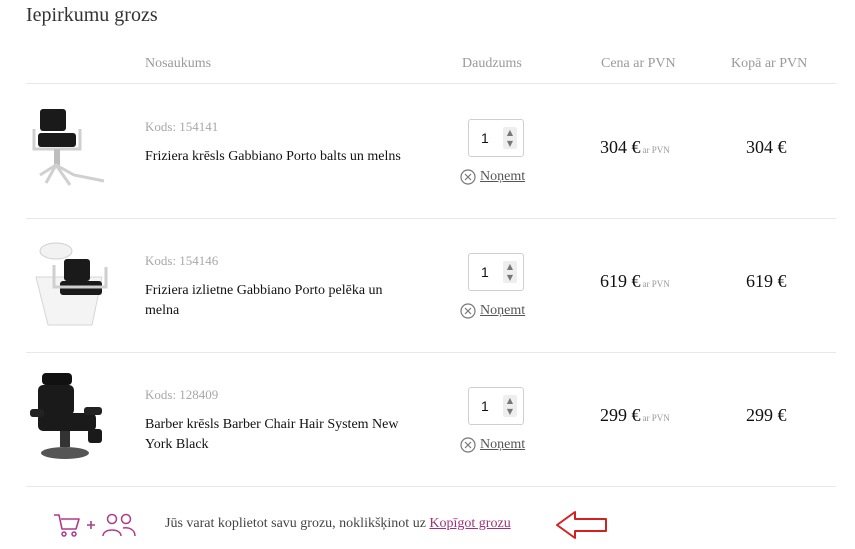 The image size is (855, 549). I want to click on users-icon, so click(119, 525).